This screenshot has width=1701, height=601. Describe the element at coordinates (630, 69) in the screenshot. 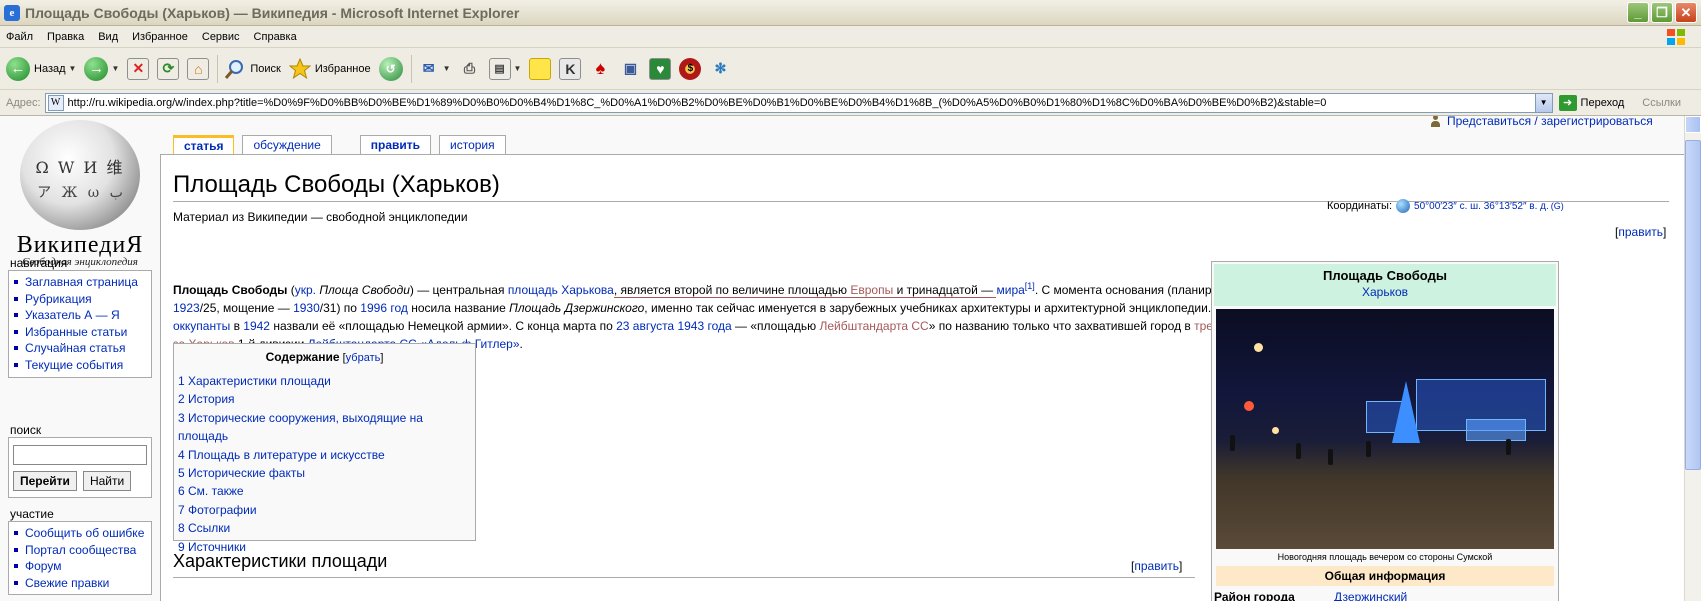

I see `media-icon: ▣` at that location.